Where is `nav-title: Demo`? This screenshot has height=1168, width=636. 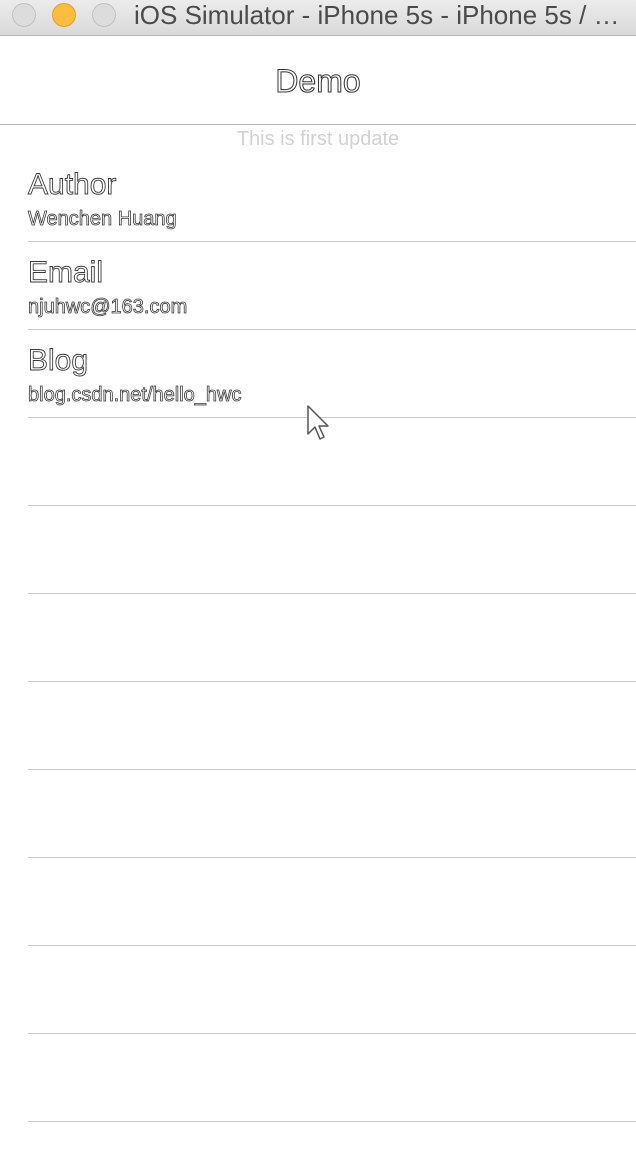
nav-title: Demo is located at coordinates (318, 81).